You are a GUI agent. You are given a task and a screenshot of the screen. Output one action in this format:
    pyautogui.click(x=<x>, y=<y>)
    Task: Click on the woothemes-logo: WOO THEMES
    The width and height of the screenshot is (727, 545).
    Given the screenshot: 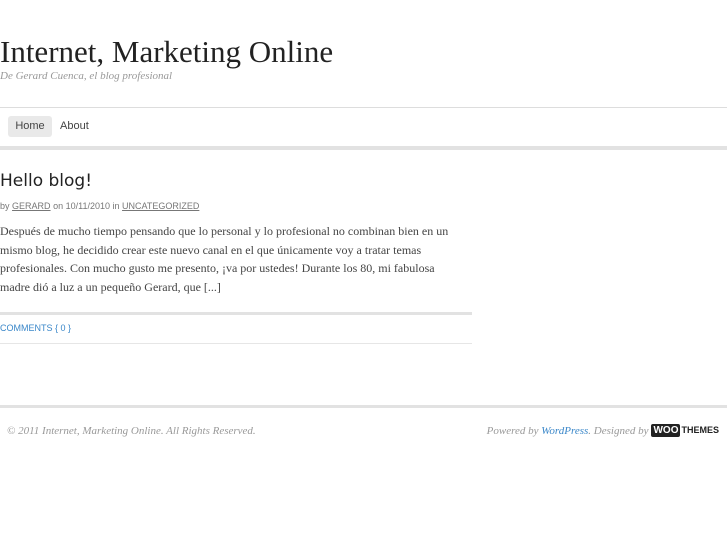 What is the action you would take?
    pyautogui.click(x=685, y=430)
    